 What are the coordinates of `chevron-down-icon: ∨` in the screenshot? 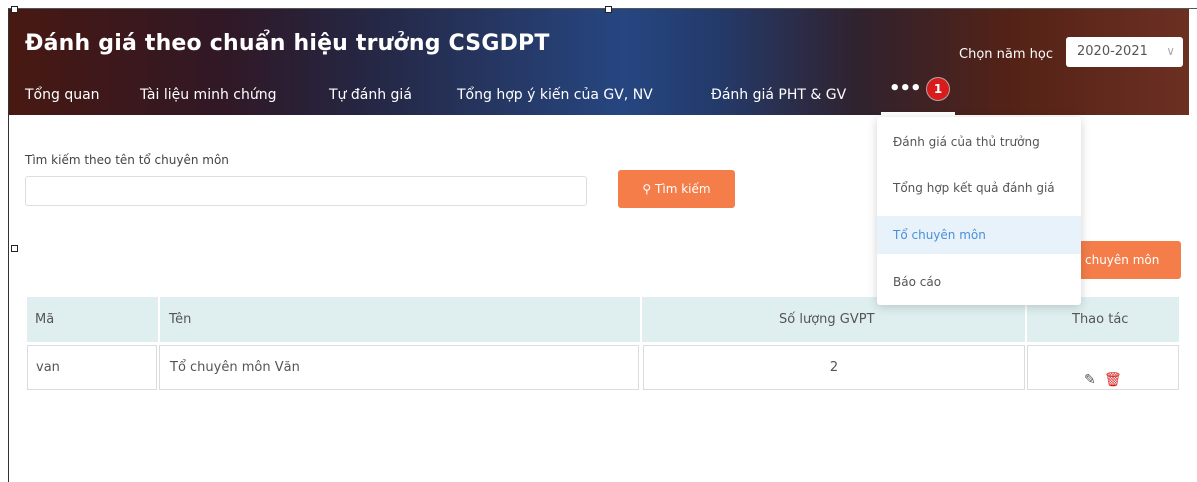 It's located at (1170, 51).